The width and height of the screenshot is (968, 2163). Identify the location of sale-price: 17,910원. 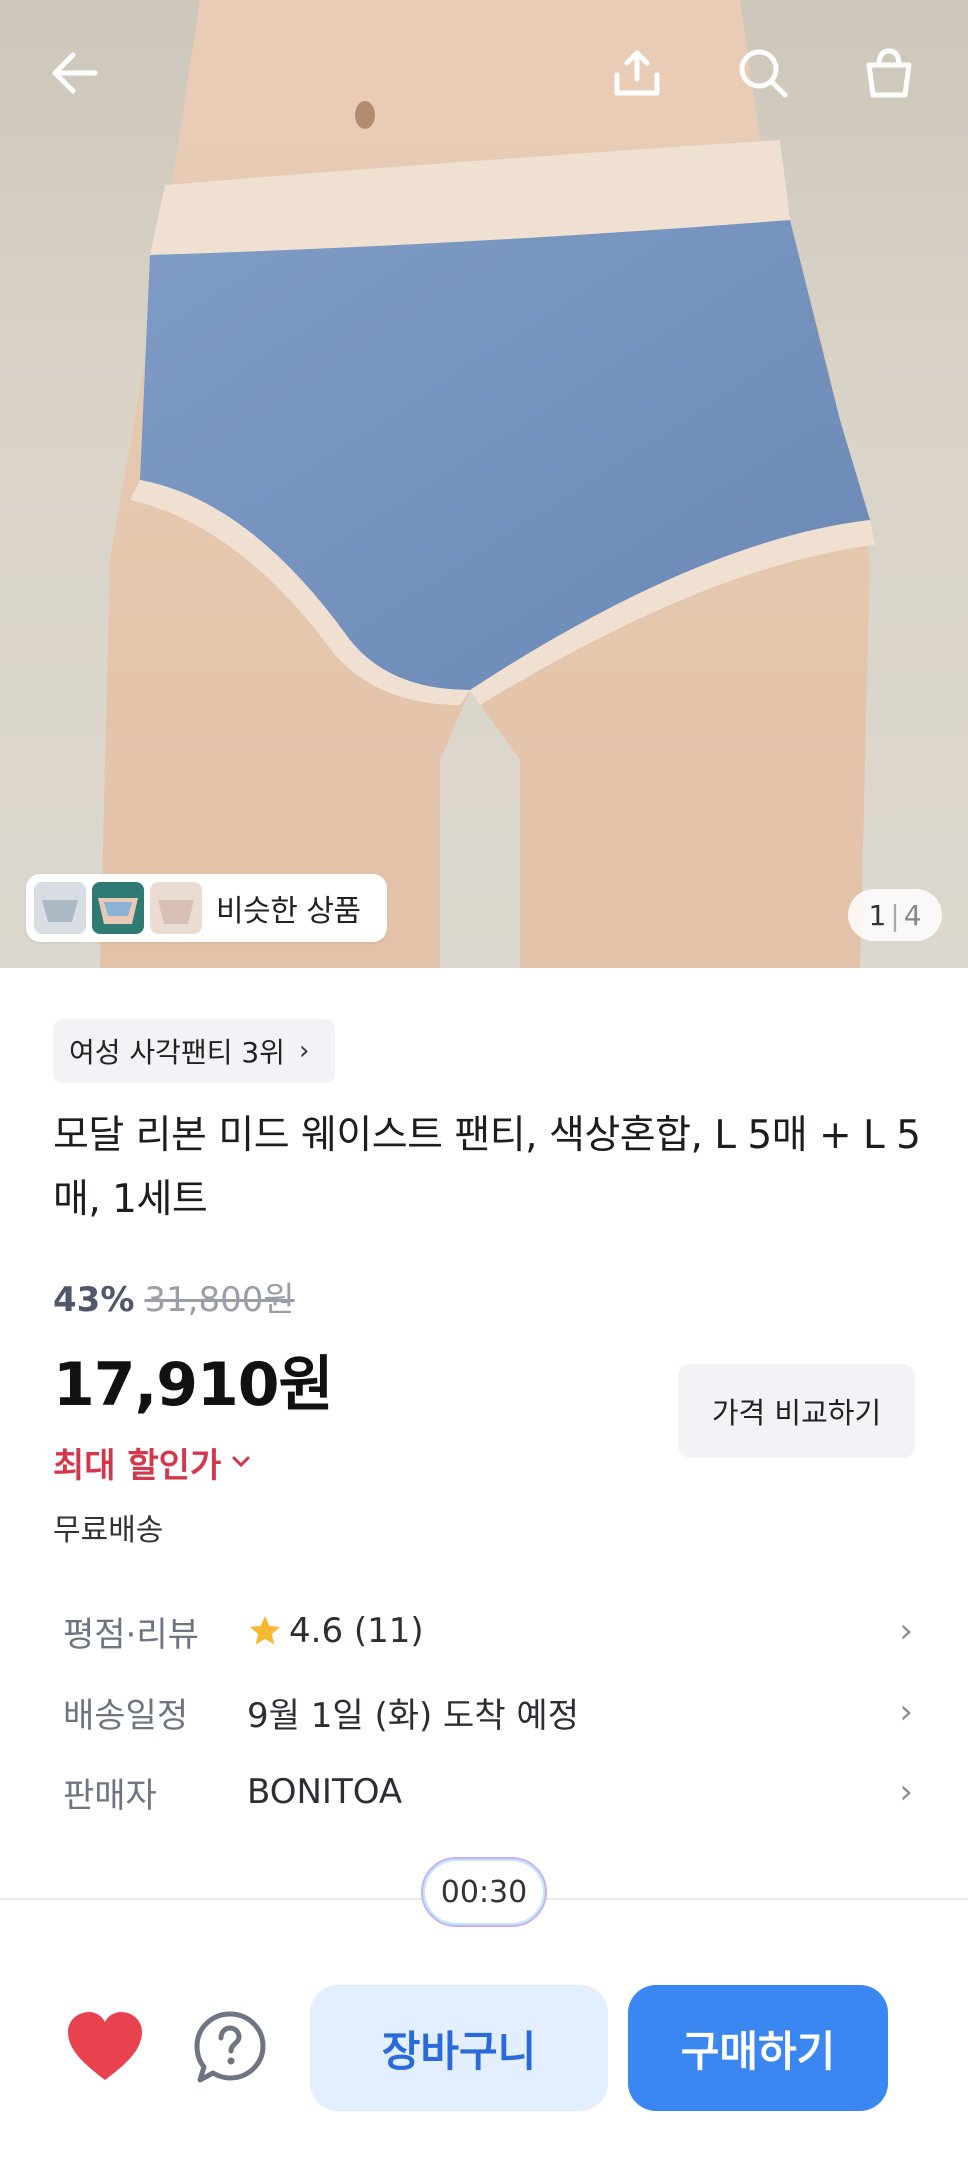
(193, 1385).